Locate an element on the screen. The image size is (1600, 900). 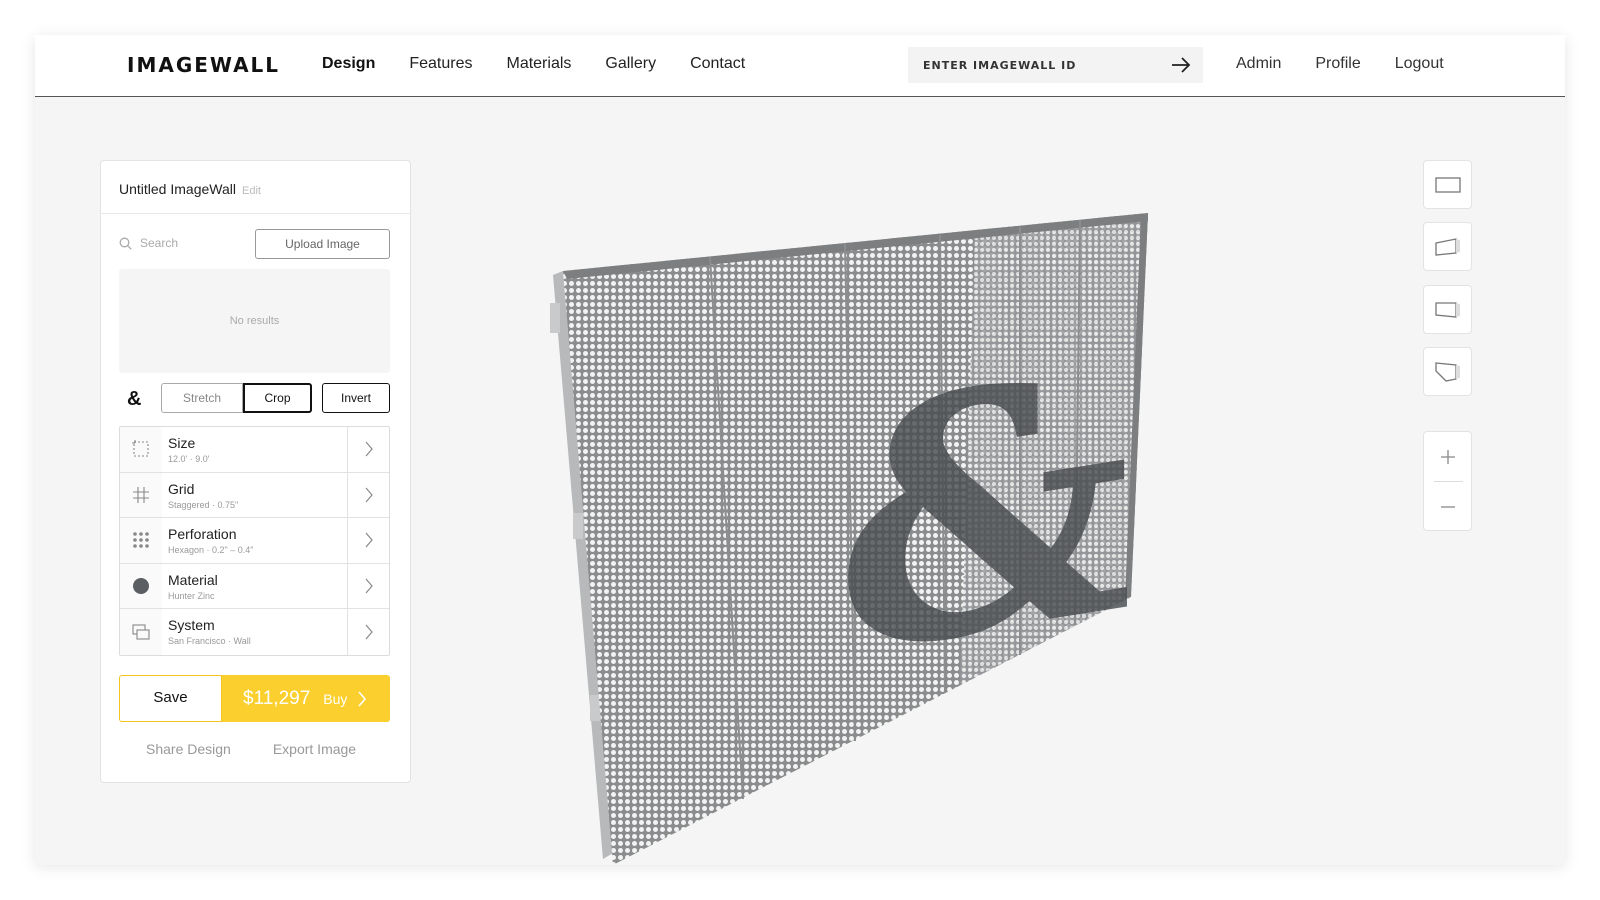
option-list: Size 12.0' · 9.0' Grid Staggered · 0.75" is located at coordinates (254, 541).